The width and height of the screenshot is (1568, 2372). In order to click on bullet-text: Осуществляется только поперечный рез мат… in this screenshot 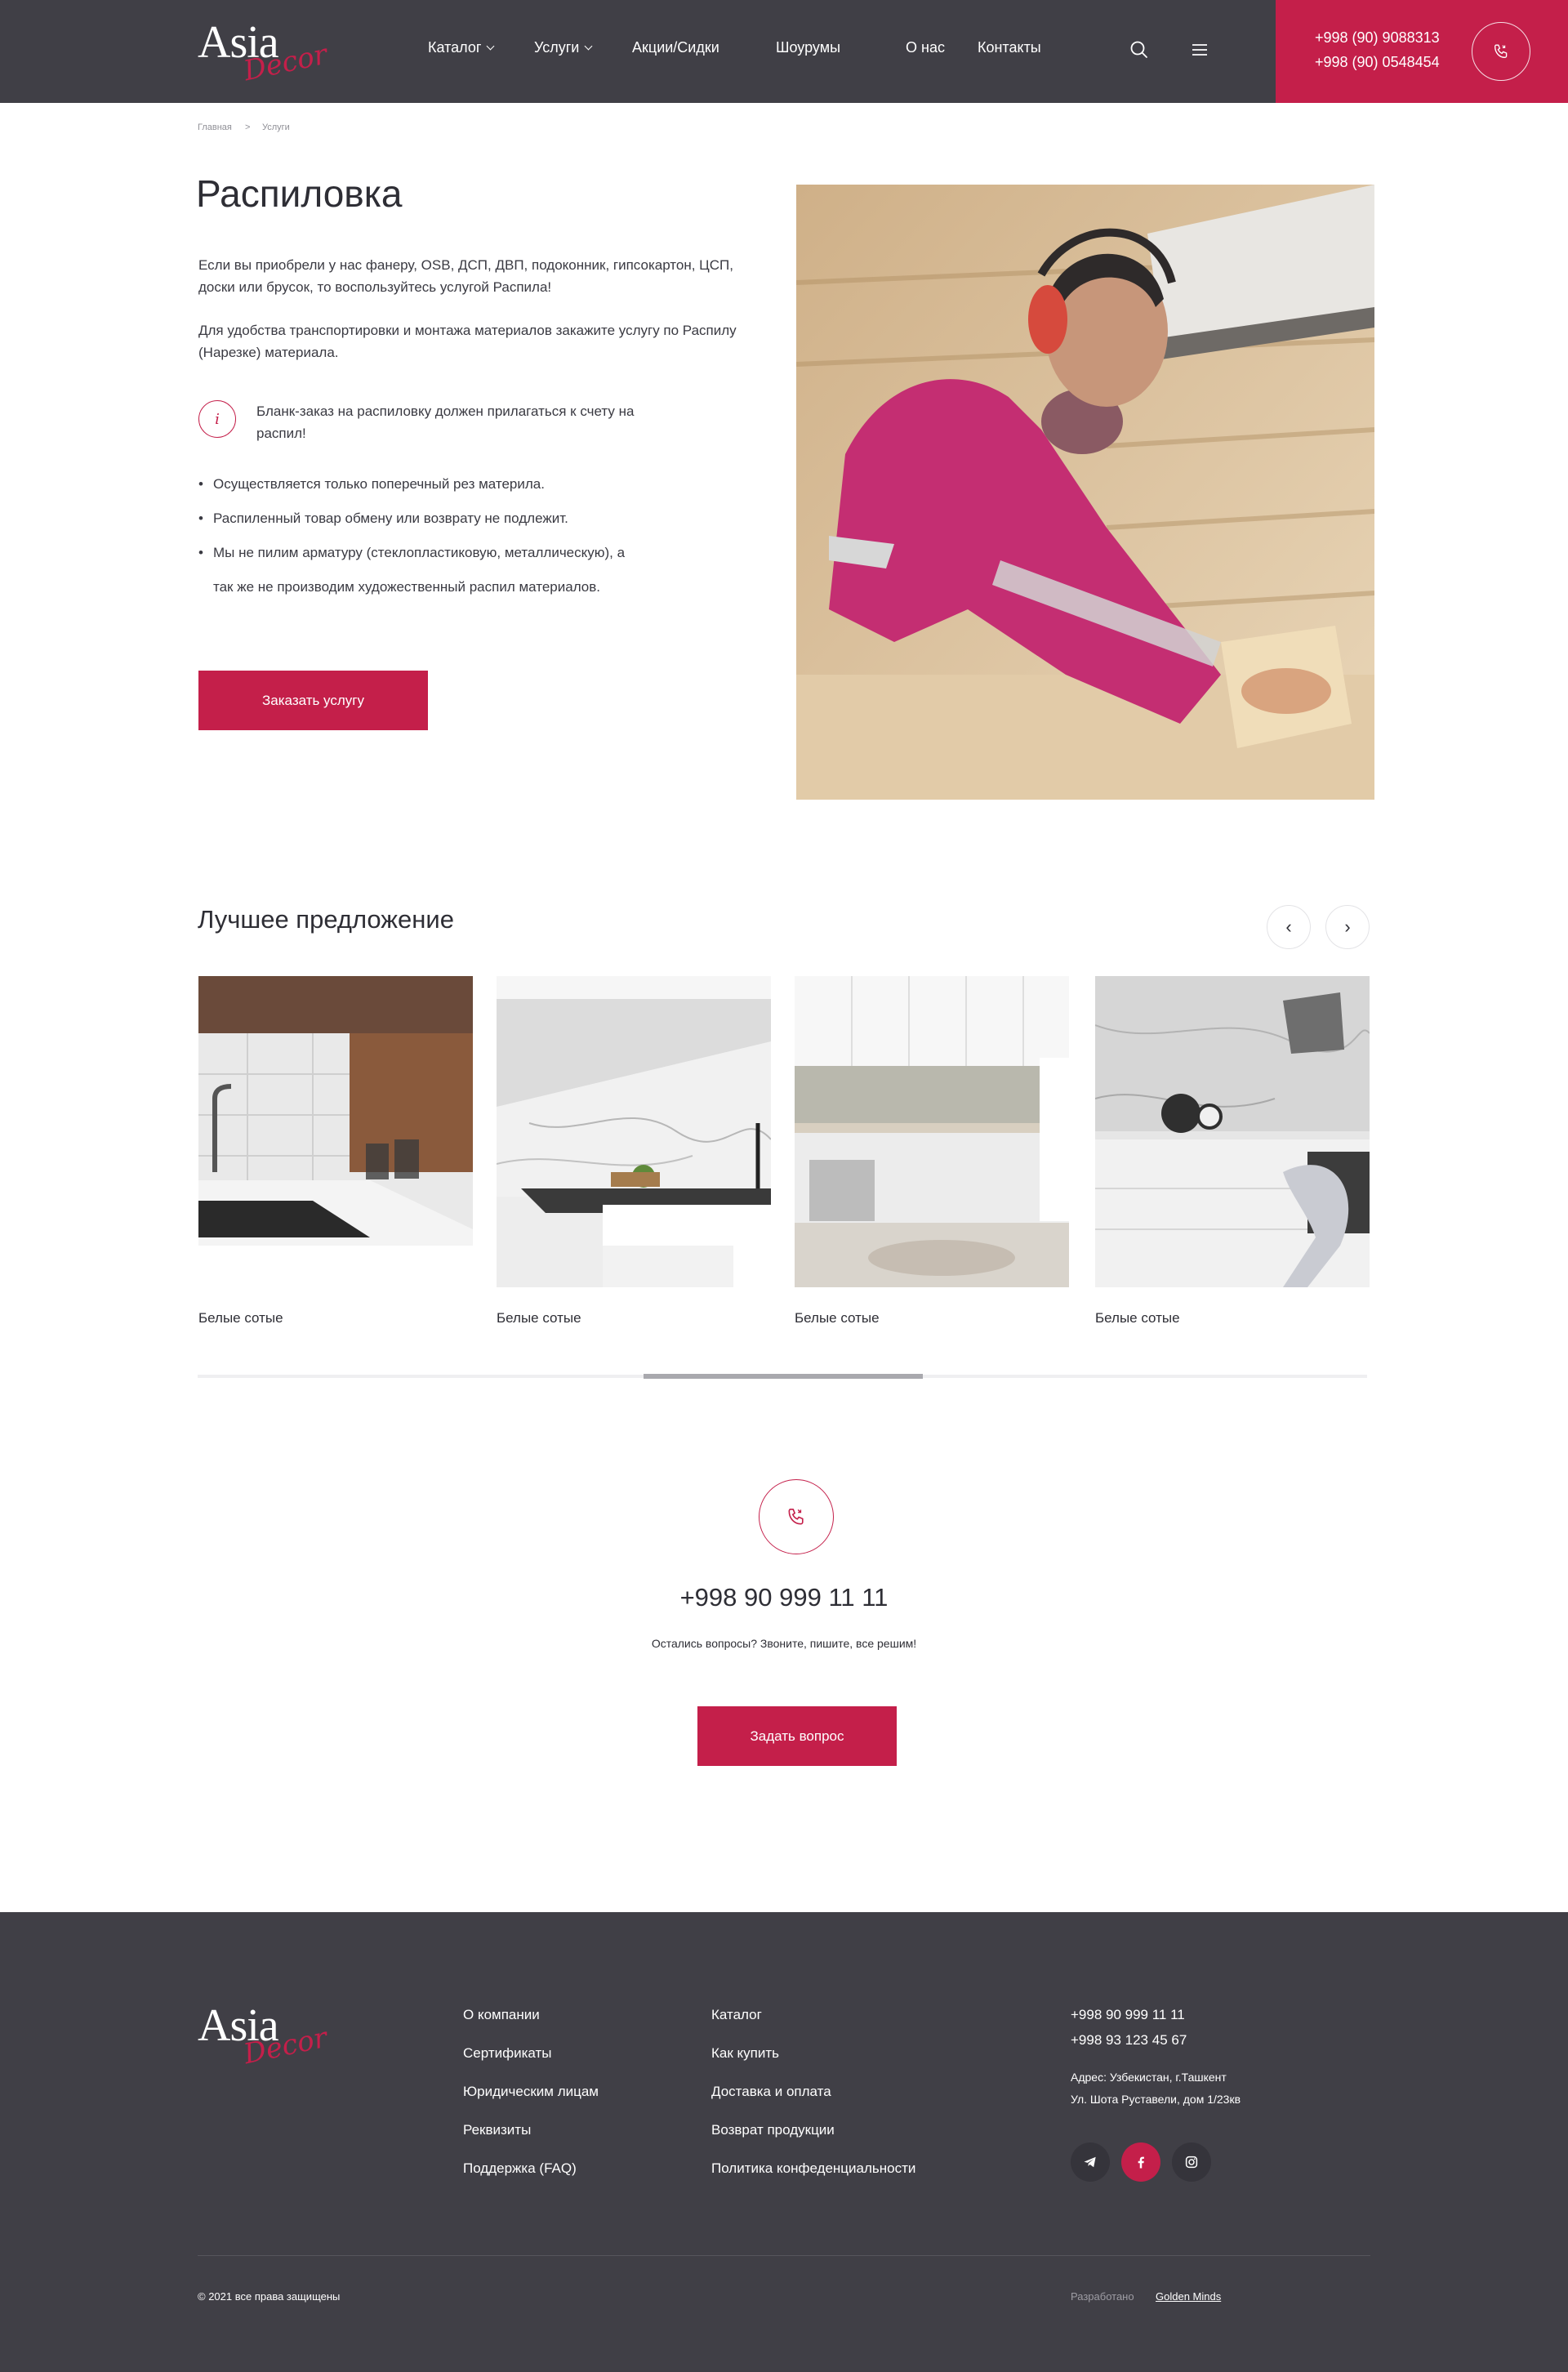, I will do `click(379, 484)`.